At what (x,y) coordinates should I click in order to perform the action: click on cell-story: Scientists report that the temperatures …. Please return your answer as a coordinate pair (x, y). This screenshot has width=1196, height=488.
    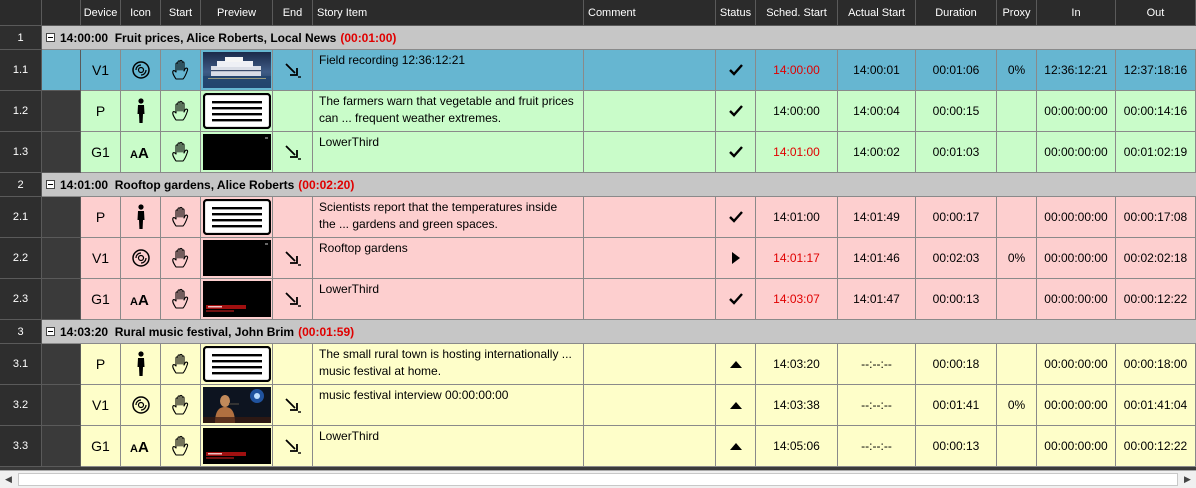
    Looking at the image, I should click on (448, 217).